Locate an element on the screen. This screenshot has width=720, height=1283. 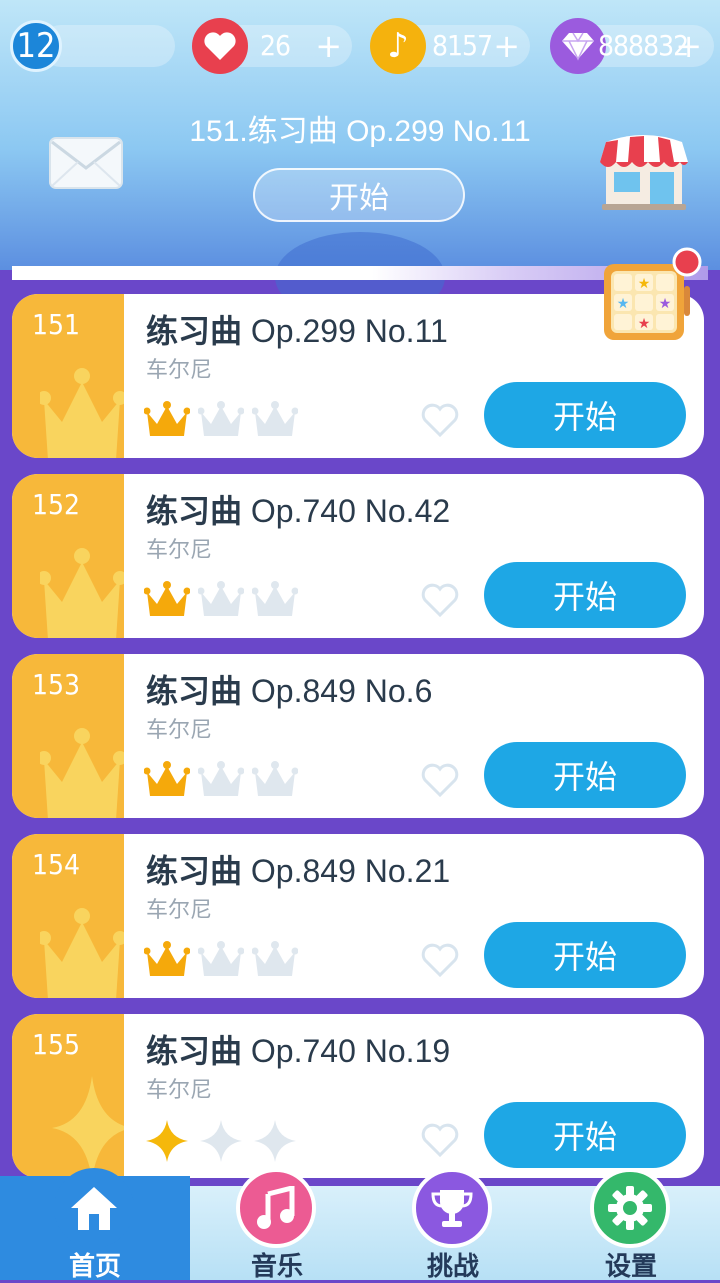
nav-settings-label: 设置 is located at coordinates (630, 1267).